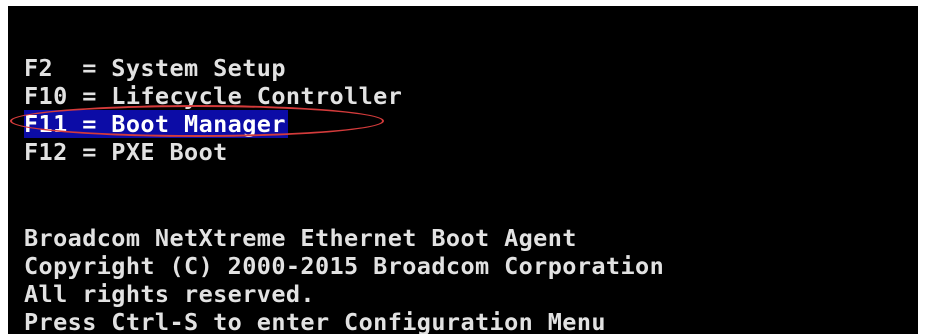  Describe the element at coordinates (315, 321) in the screenshot. I see `nic-config-prompt: Press Ctrl-S to enter Configuration Menu` at that location.